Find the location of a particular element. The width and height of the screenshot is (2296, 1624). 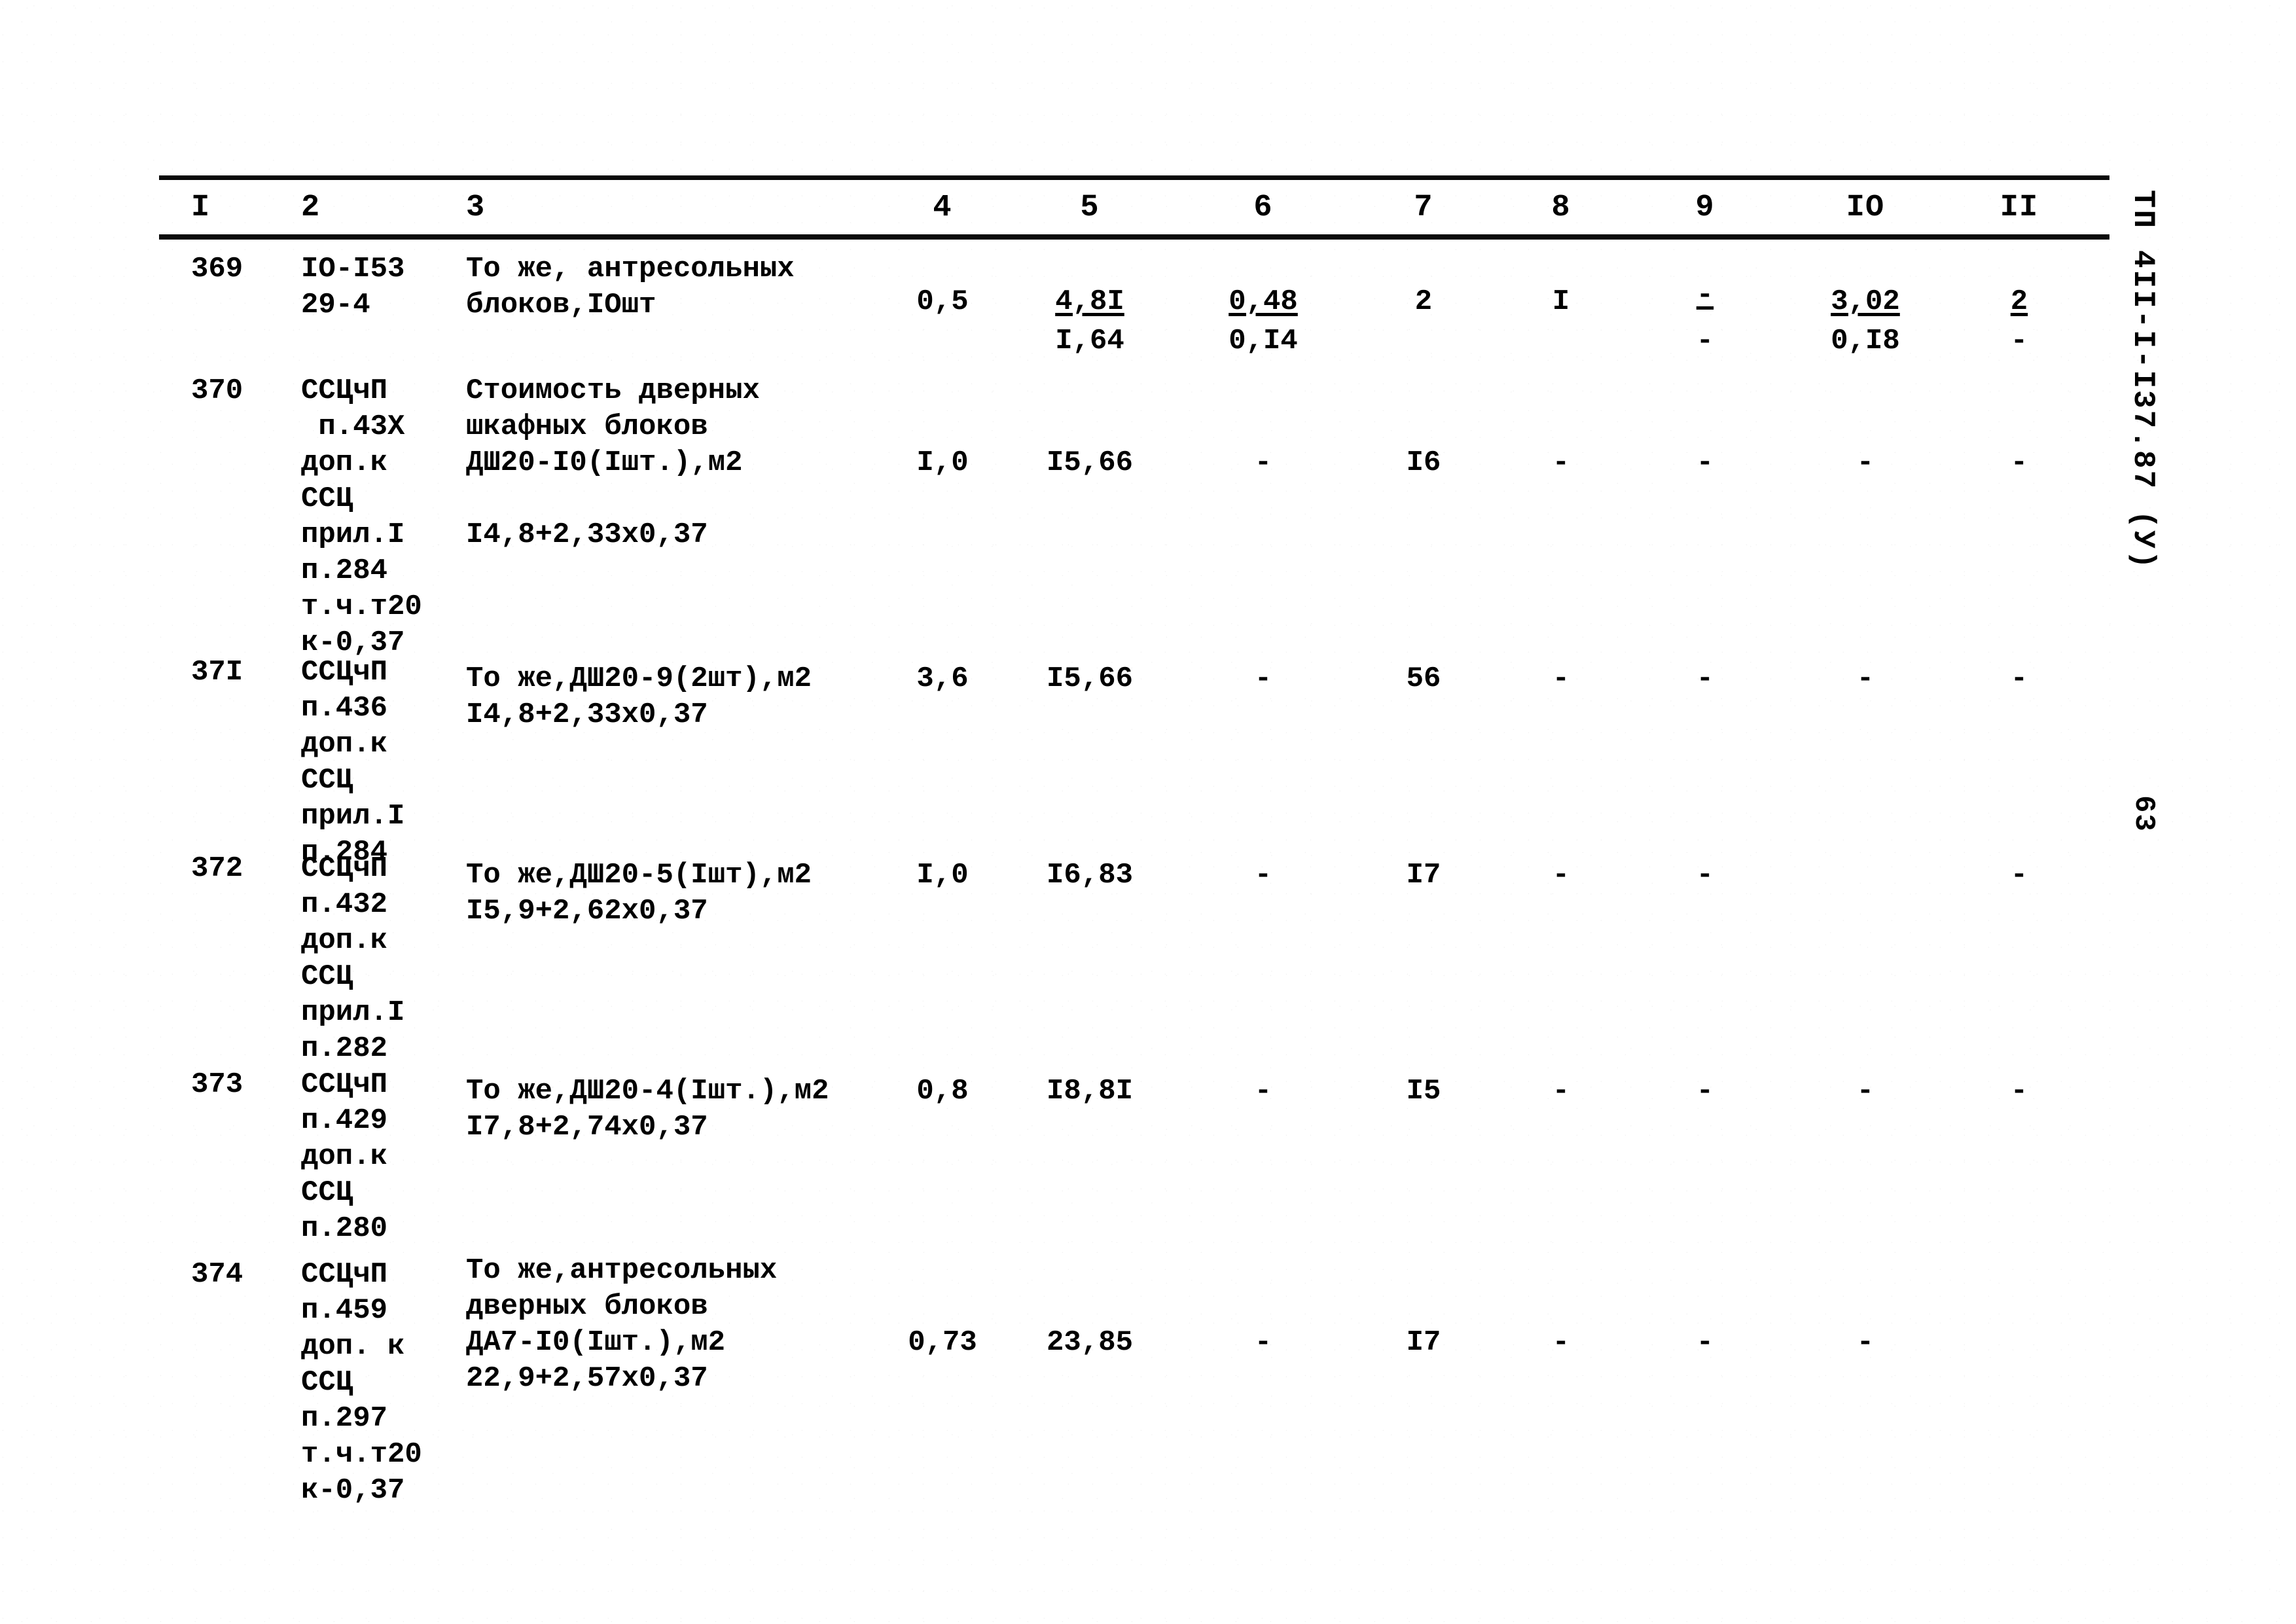

column-header-4: 4 is located at coordinates (942, 207).